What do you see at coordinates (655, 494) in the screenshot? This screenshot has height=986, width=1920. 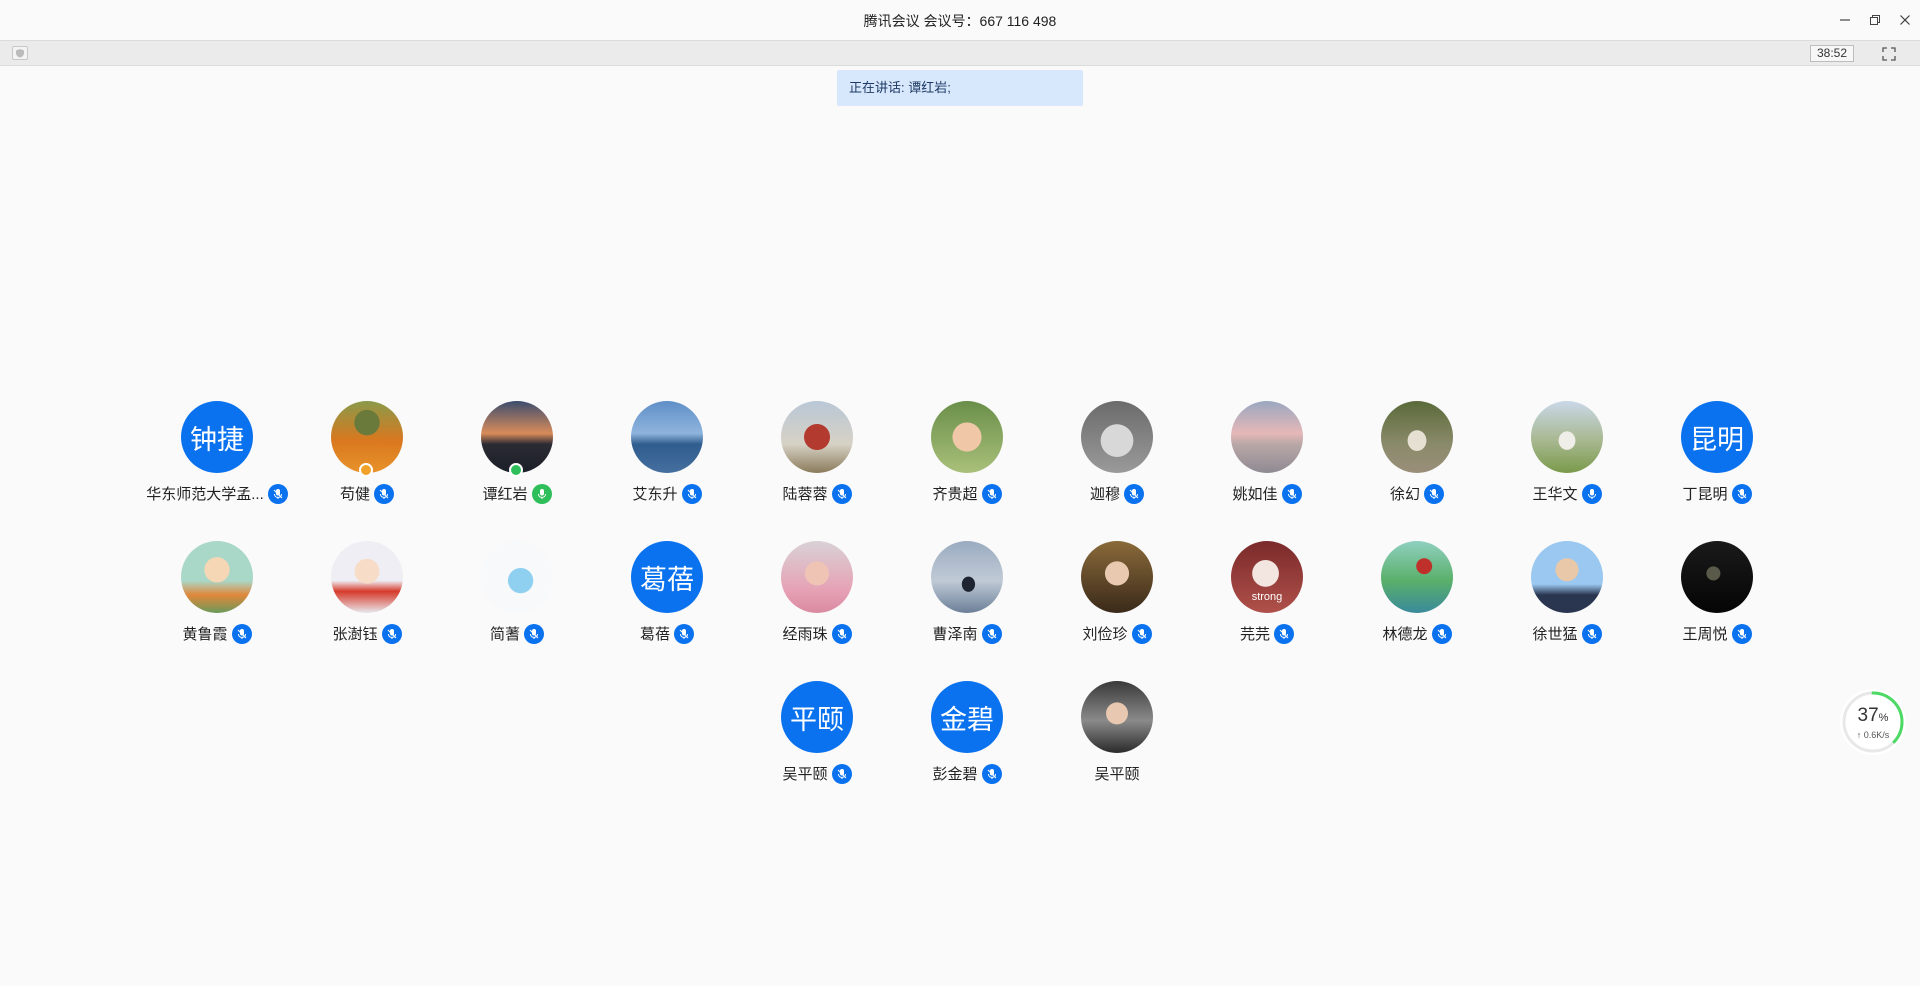 I see `participant-name: 艾东升` at bounding box center [655, 494].